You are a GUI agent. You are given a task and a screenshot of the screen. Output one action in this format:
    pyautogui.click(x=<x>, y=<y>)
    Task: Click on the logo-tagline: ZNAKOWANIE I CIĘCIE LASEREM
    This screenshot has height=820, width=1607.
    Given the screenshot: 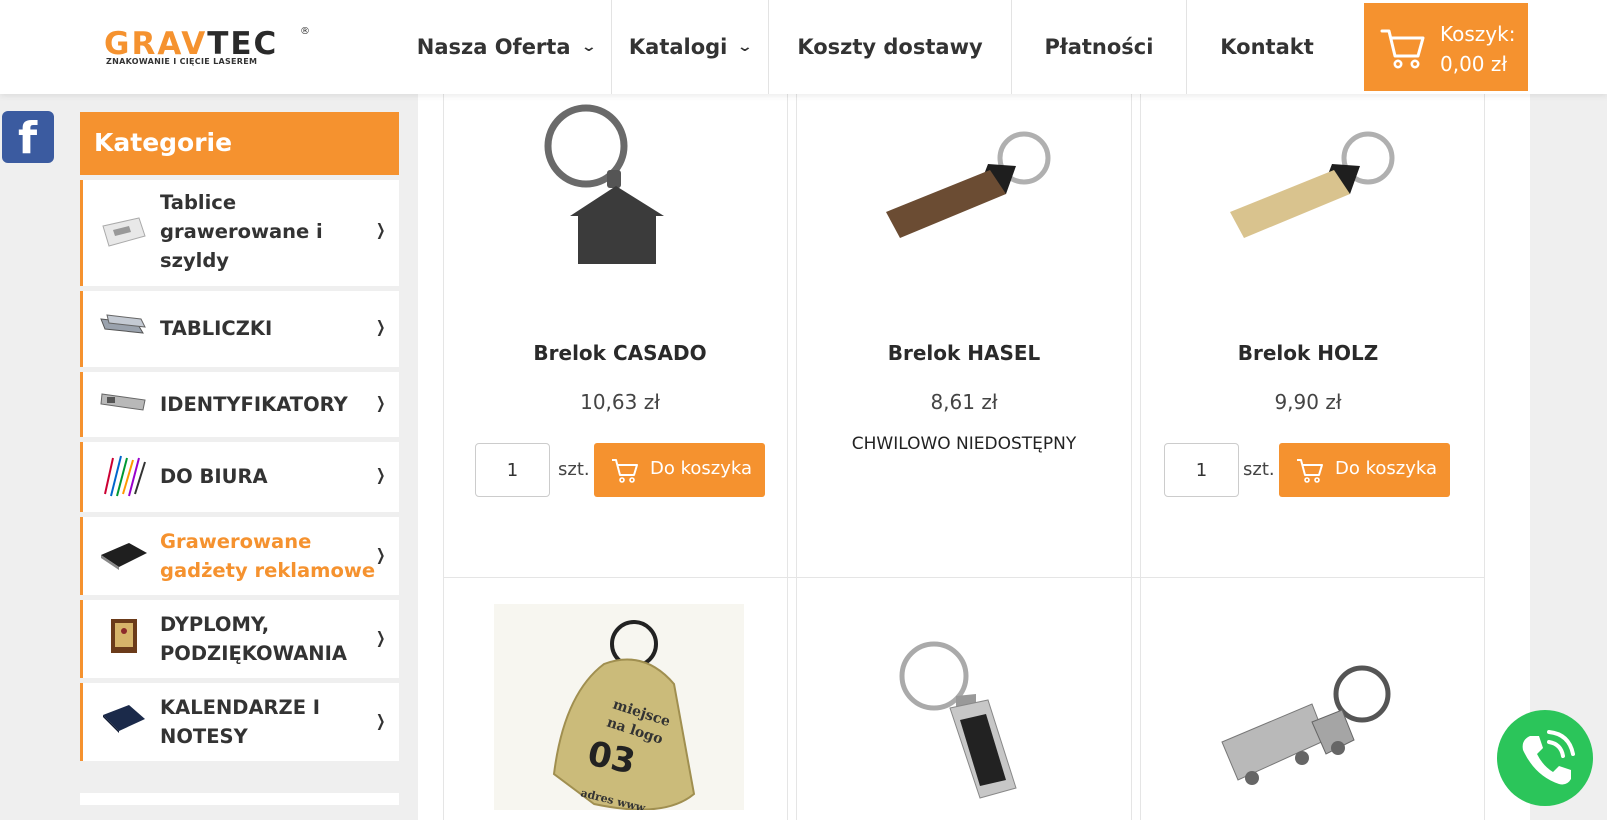 What is the action you would take?
    pyautogui.click(x=182, y=61)
    